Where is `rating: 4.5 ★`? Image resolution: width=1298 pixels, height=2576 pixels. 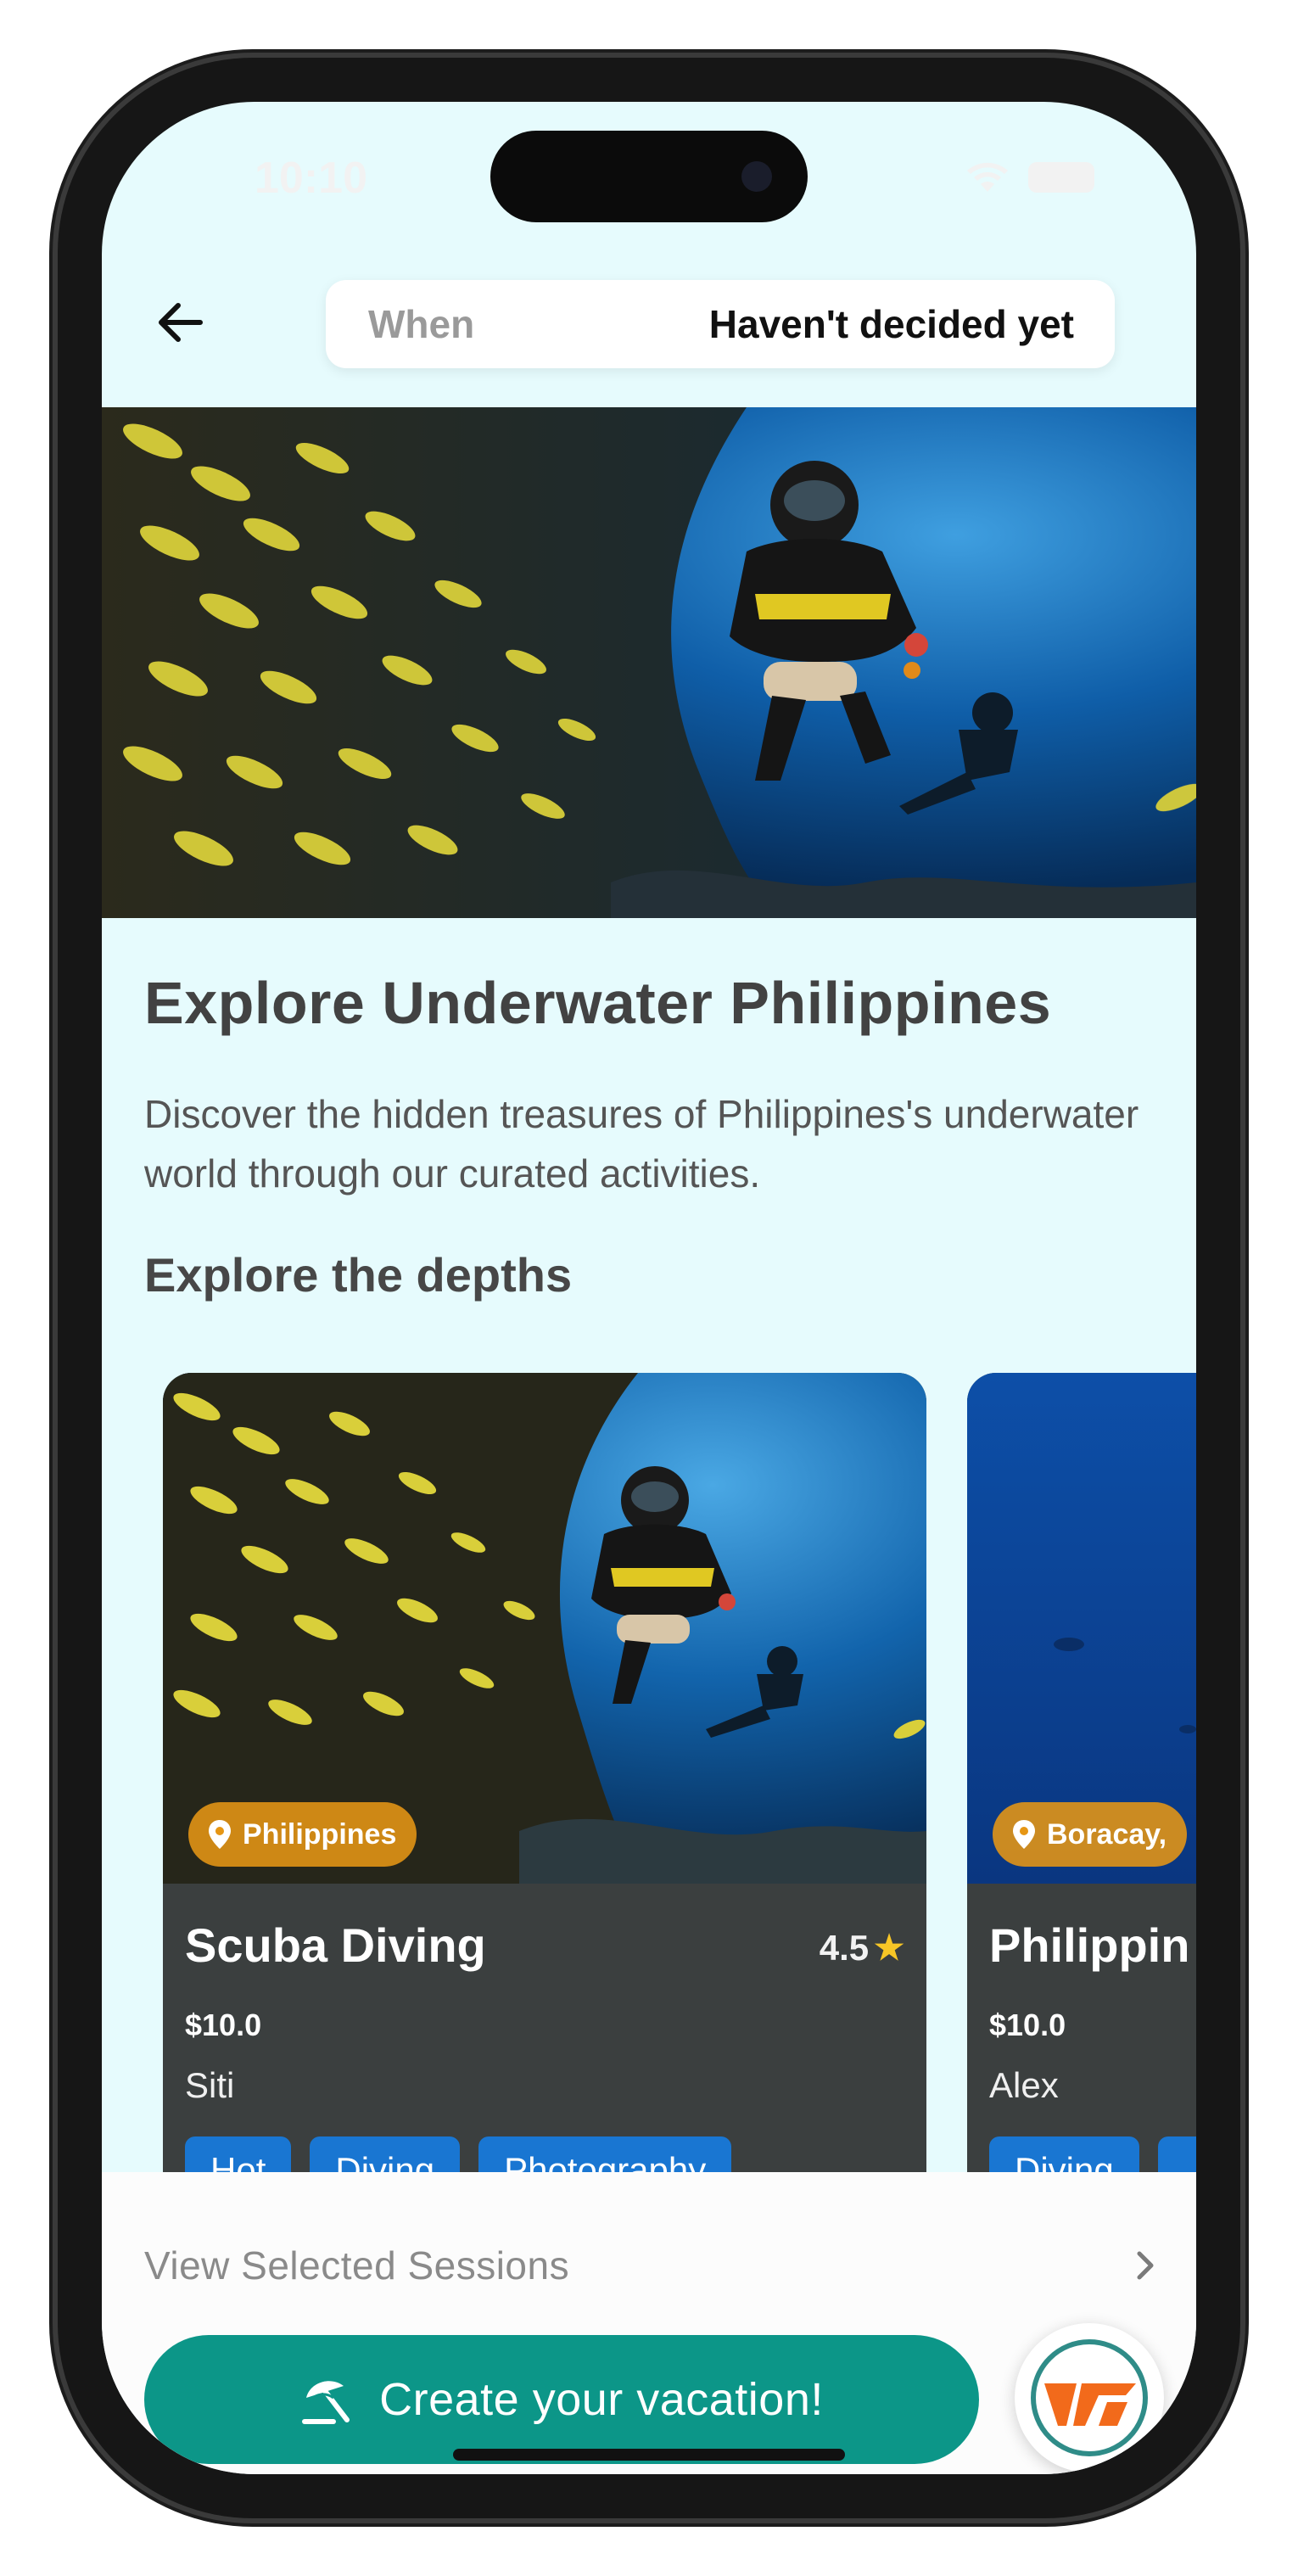 rating: 4.5 ★ is located at coordinates (862, 1948).